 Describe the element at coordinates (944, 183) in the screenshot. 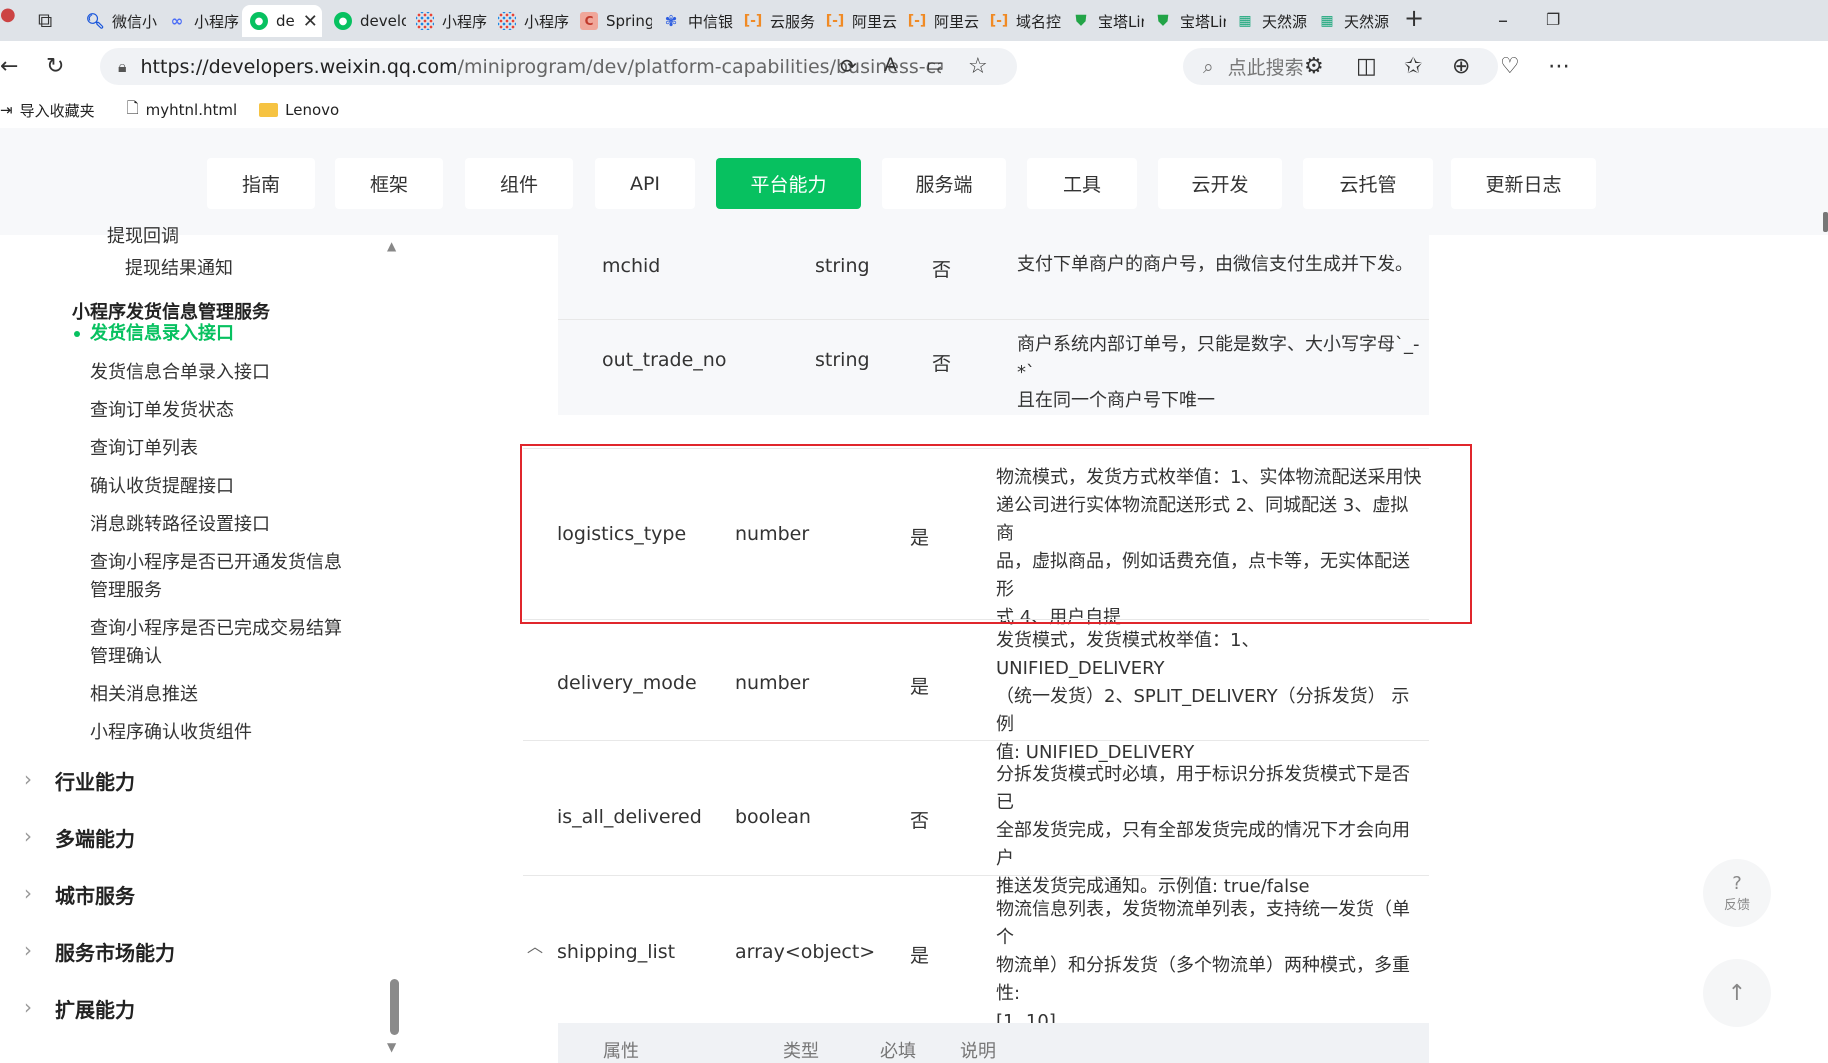

I see `nav-server: 服务端` at that location.